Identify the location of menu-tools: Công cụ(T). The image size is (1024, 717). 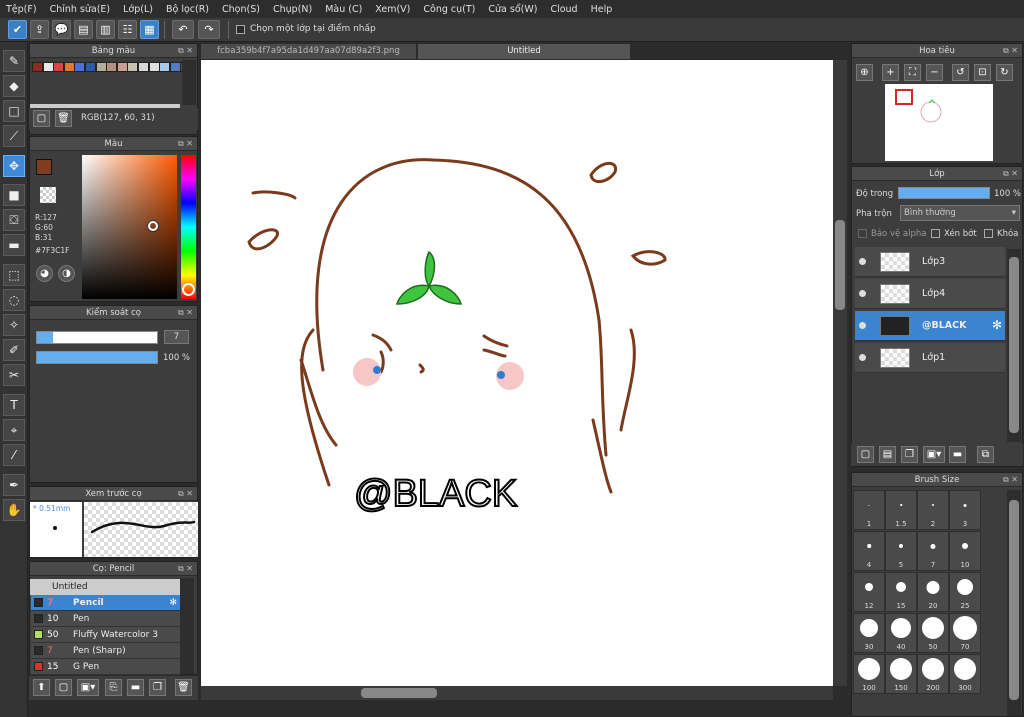
(449, 9).